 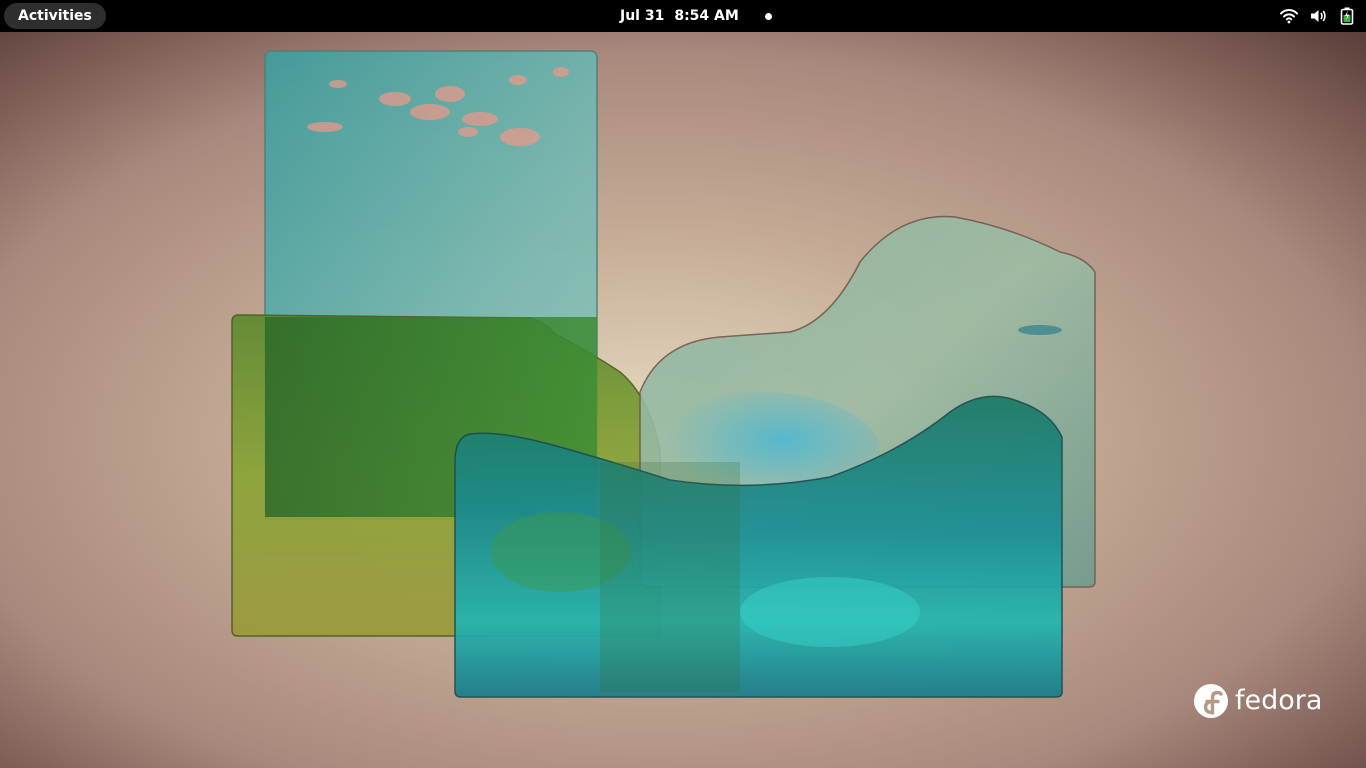 I want to click on system-status-menu, so click(x=1317, y=16).